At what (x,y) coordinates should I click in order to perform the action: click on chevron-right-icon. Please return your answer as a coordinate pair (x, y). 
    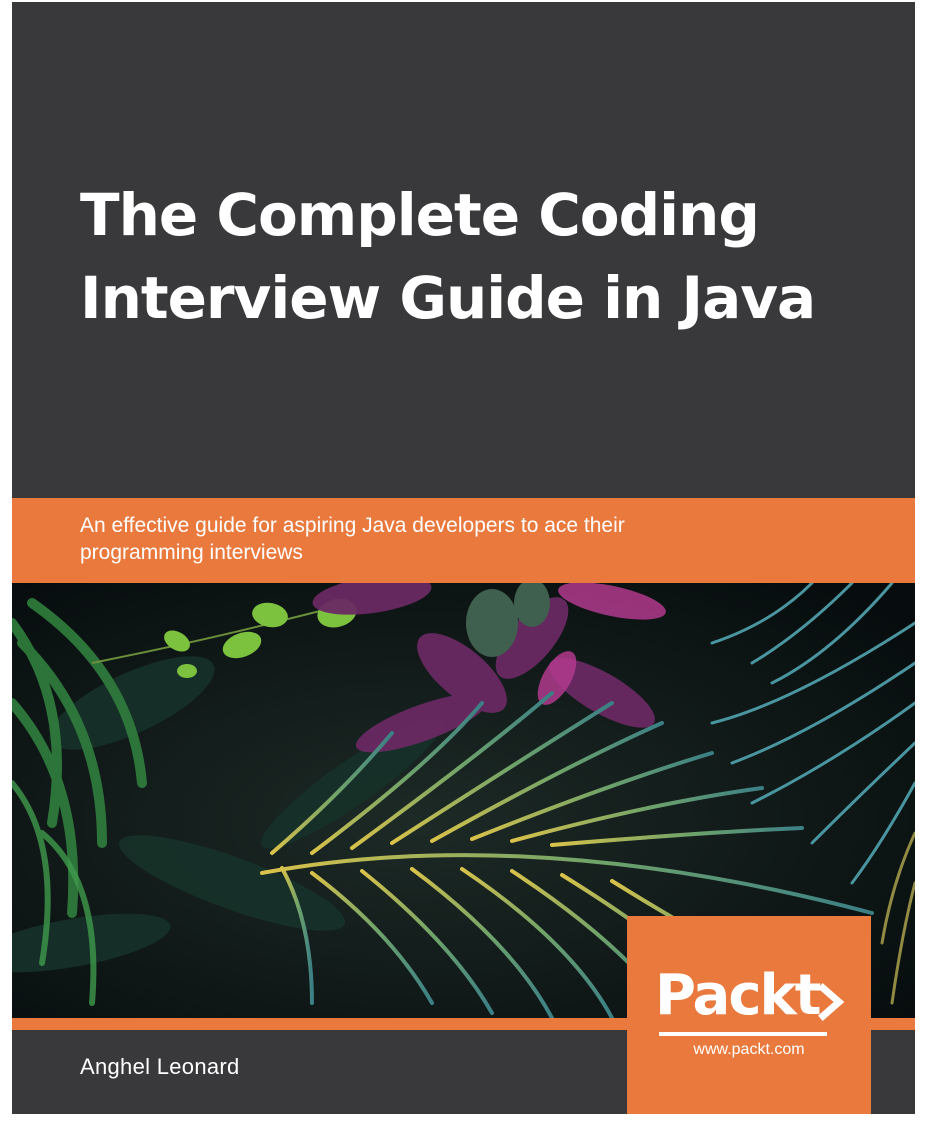
    Looking at the image, I should click on (831, 1002).